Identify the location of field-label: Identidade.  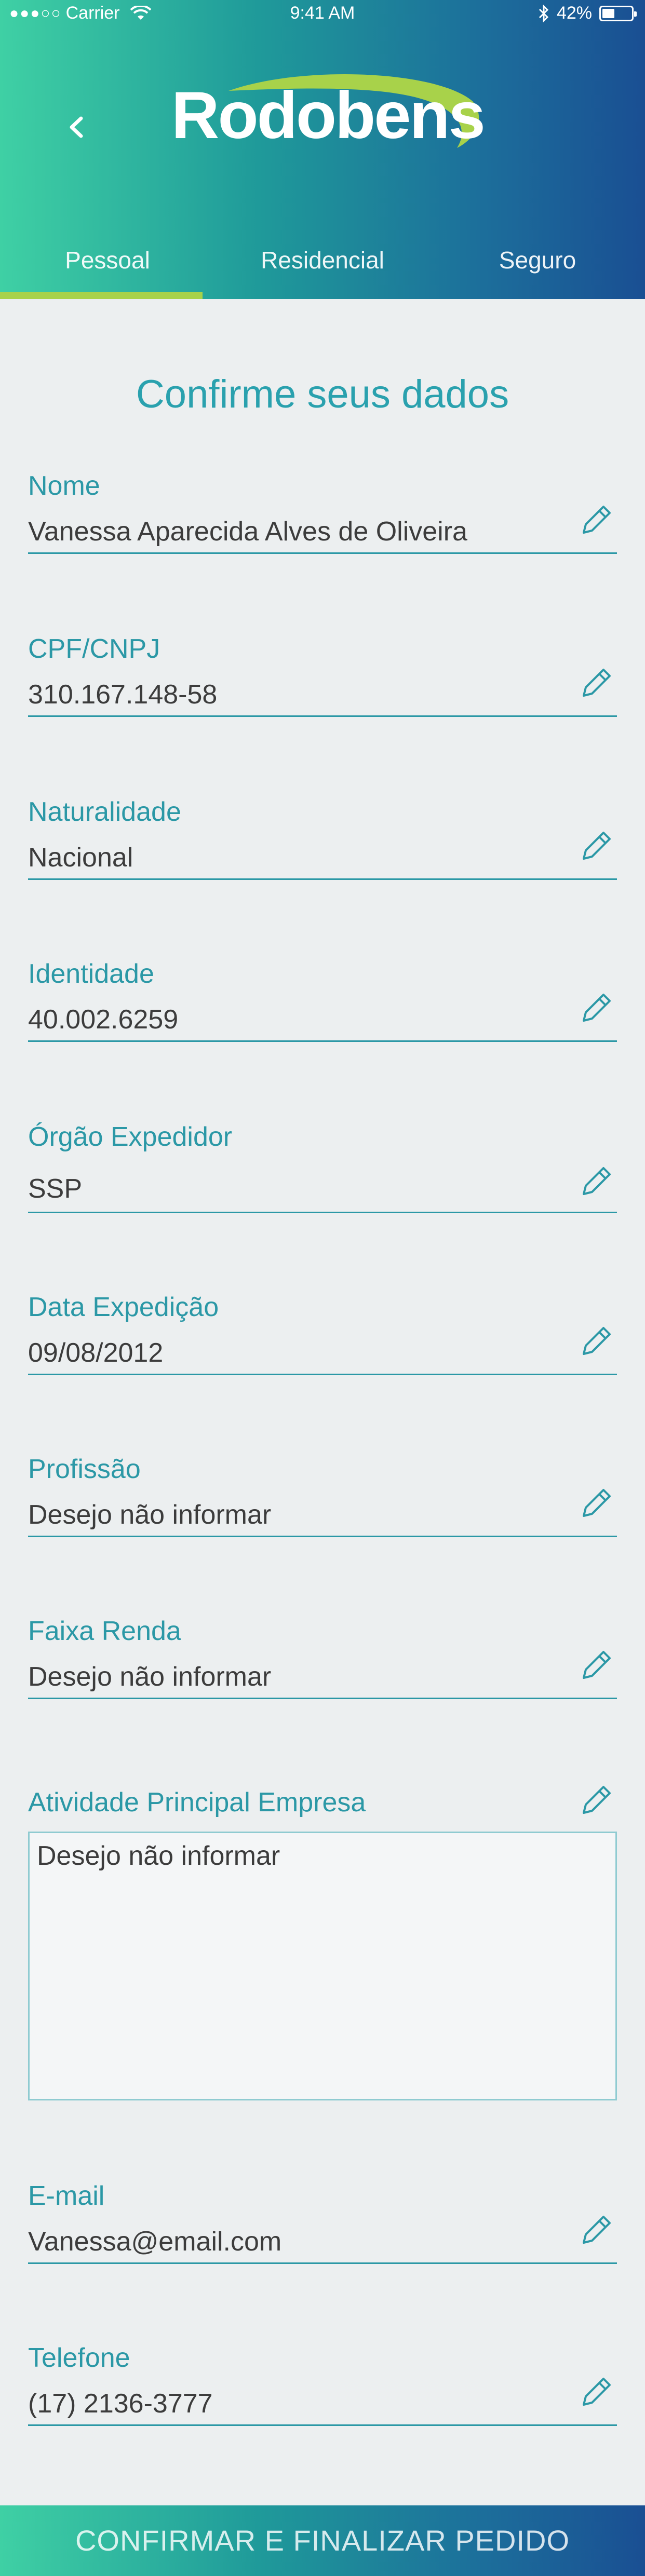
(91, 974).